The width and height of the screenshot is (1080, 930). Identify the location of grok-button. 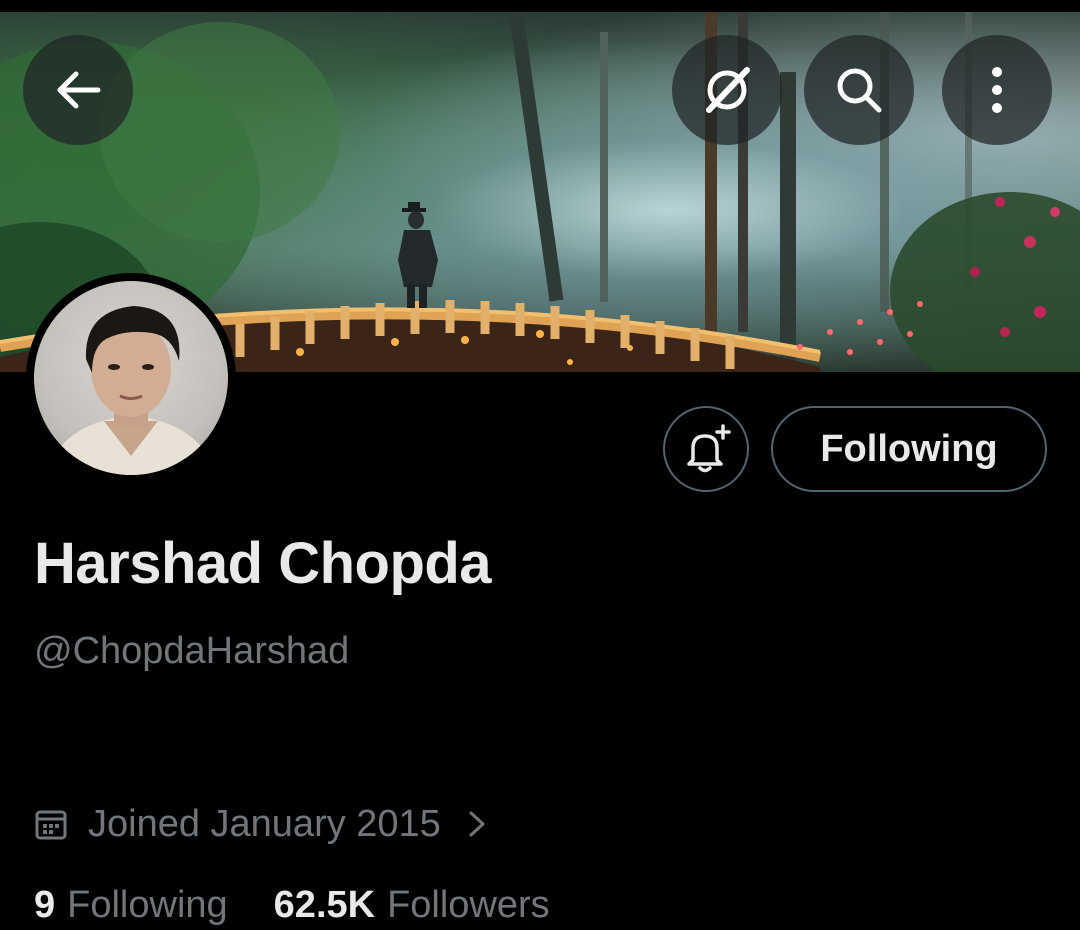
(727, 90).